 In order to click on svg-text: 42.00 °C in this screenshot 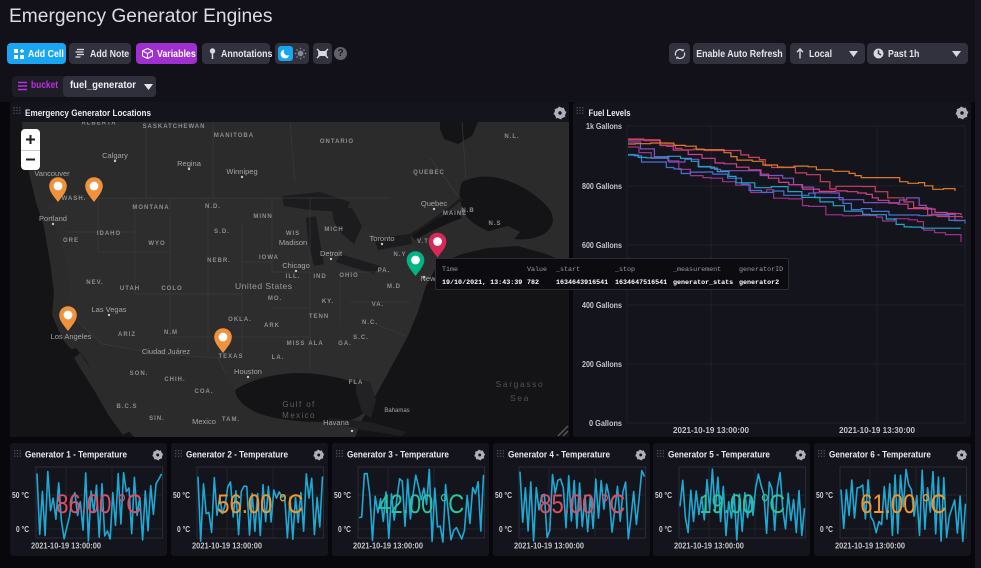, I will do `click(421, 504)`.